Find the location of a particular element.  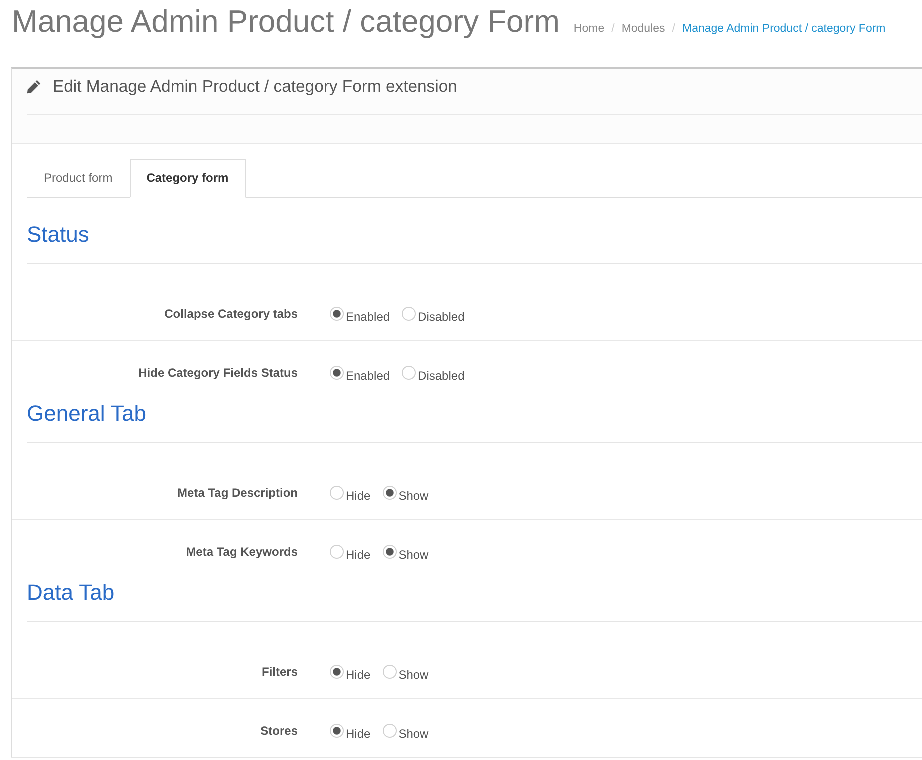

pencil-icon is located at coordinates (34, 87).